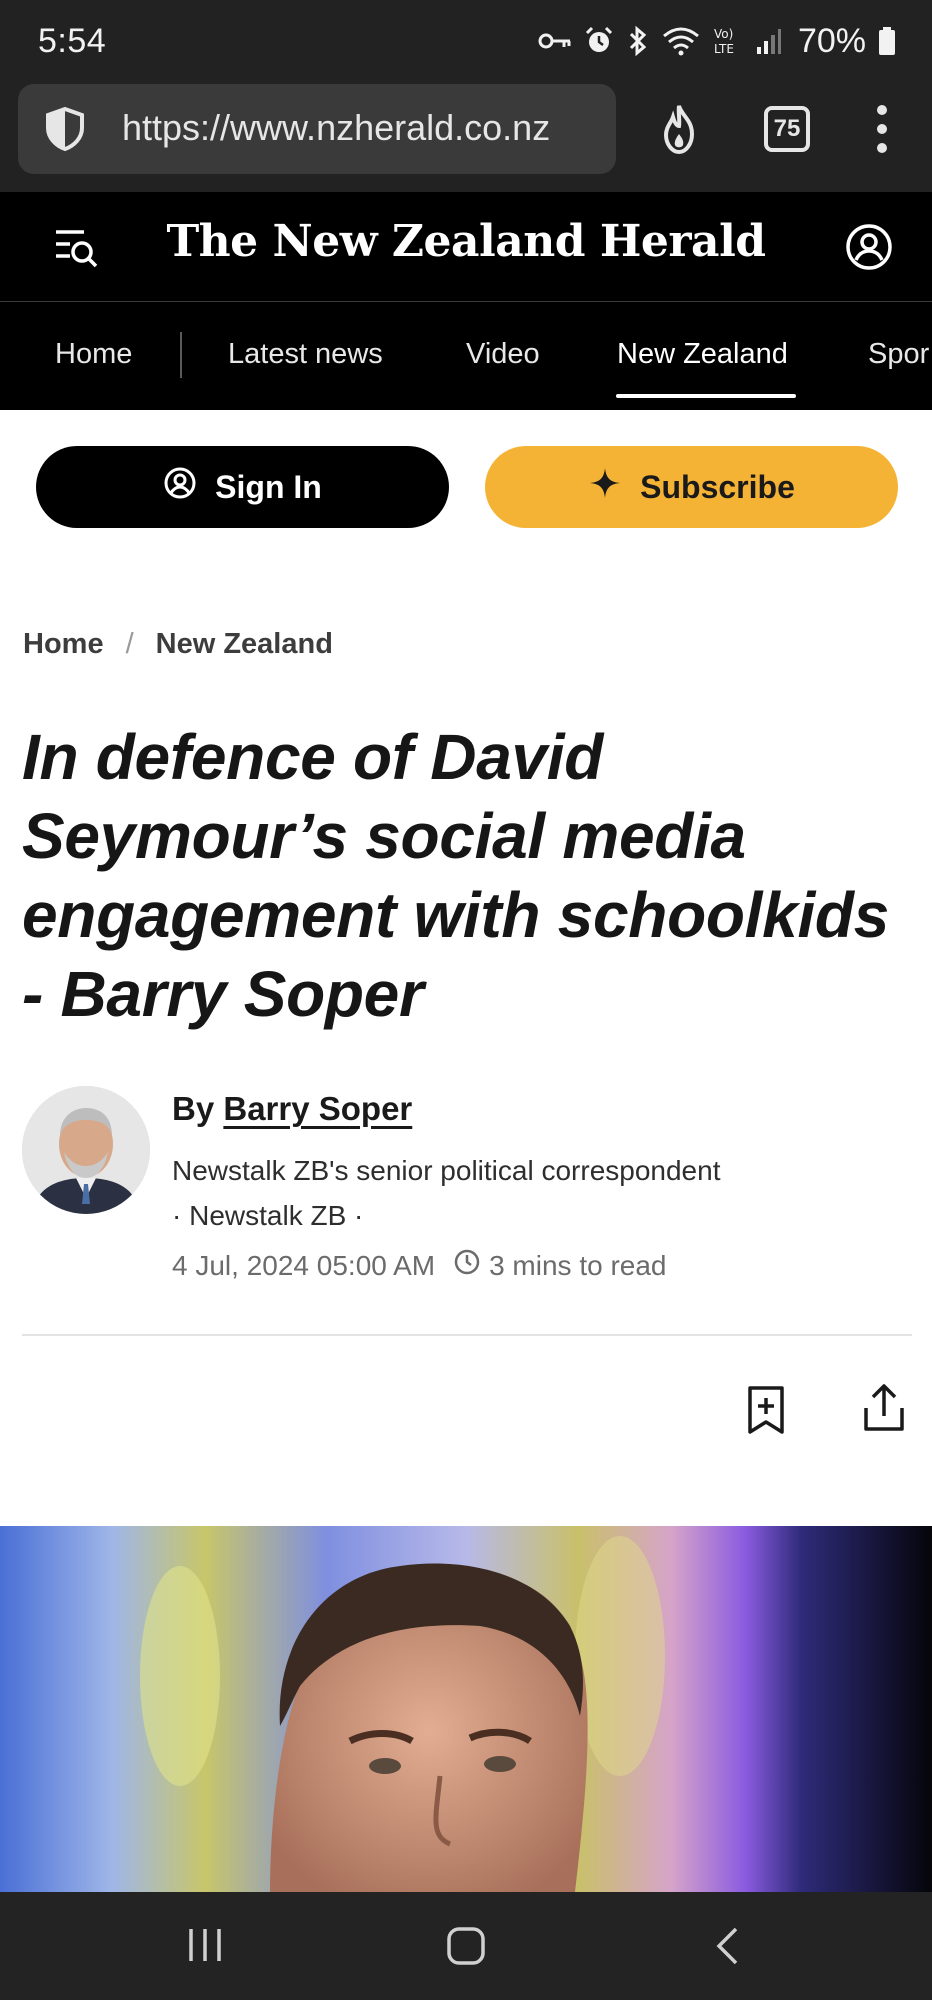 The width and height of the screenshot is (932, 2000). Describe the element at coordinates (72, 41) in the screenshot. I see `status-time: 5:54` at that location.